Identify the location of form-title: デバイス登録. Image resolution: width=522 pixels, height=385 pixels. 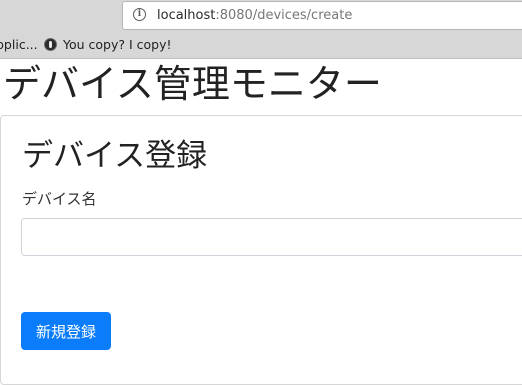
(115, 156).